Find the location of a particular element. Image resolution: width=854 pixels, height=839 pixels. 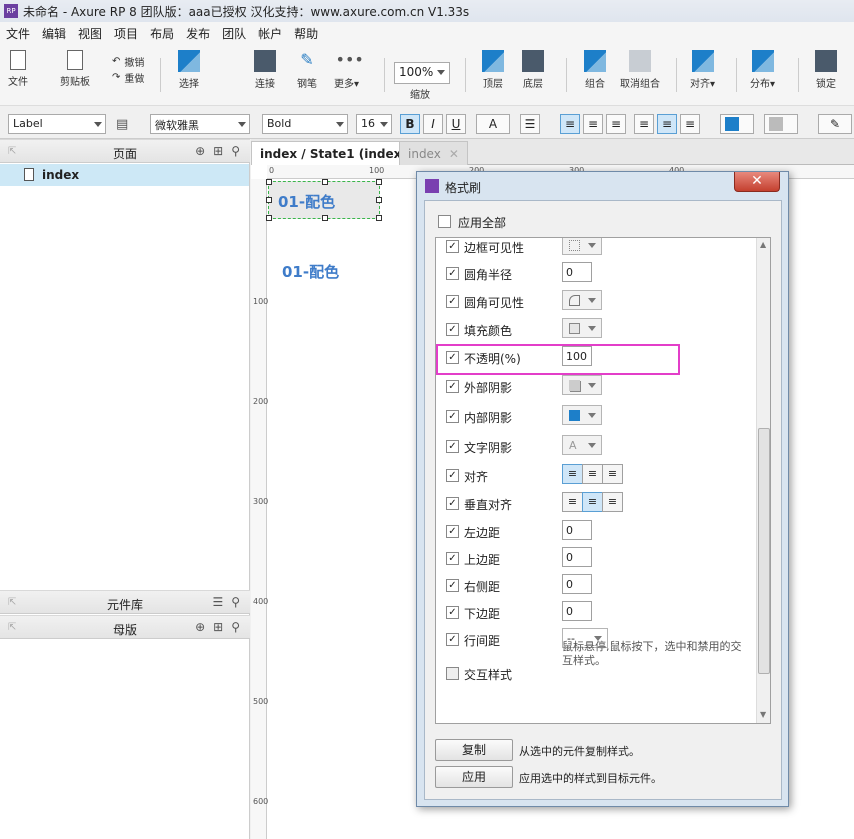

add-master-icon: ⊕ is located at coordinates (200, 627).